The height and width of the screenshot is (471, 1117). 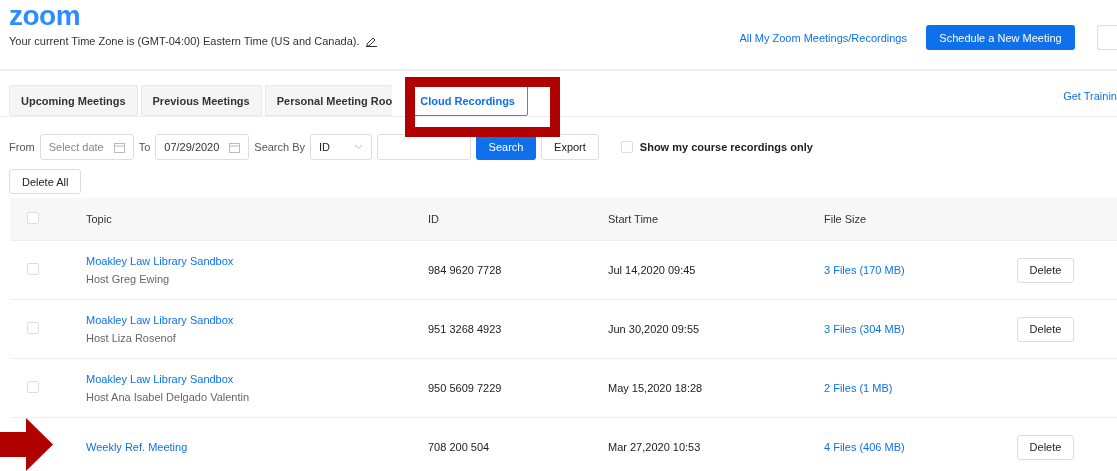 What do you see at coordinates (1107, 37) in the screenshot?
I see `partial-button` at bounding box center [1107, 37].